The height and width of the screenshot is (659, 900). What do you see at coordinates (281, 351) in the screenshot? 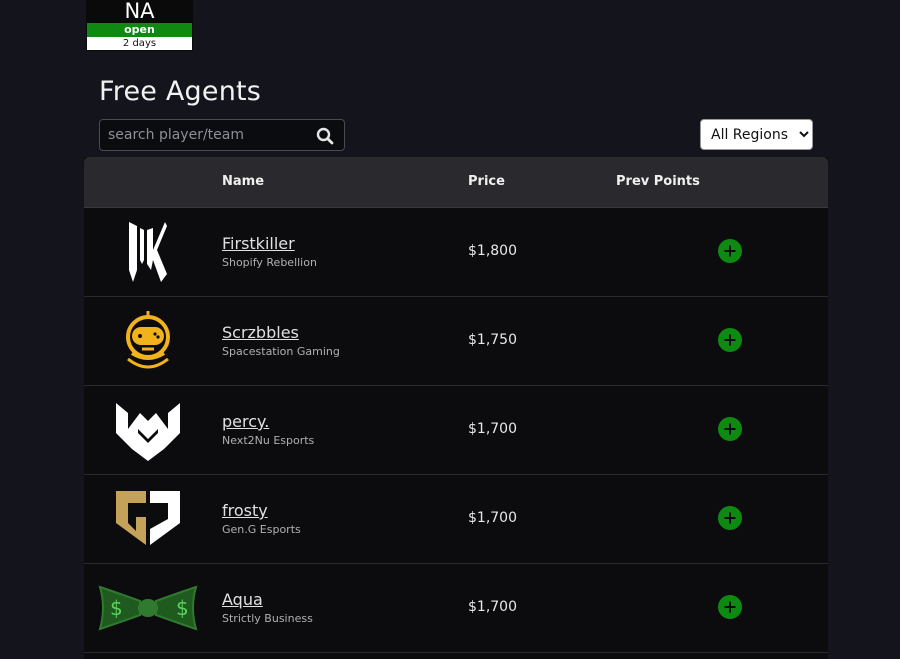
I see `player-team: Spacestation Gaming` at bounding box center [281, 351].